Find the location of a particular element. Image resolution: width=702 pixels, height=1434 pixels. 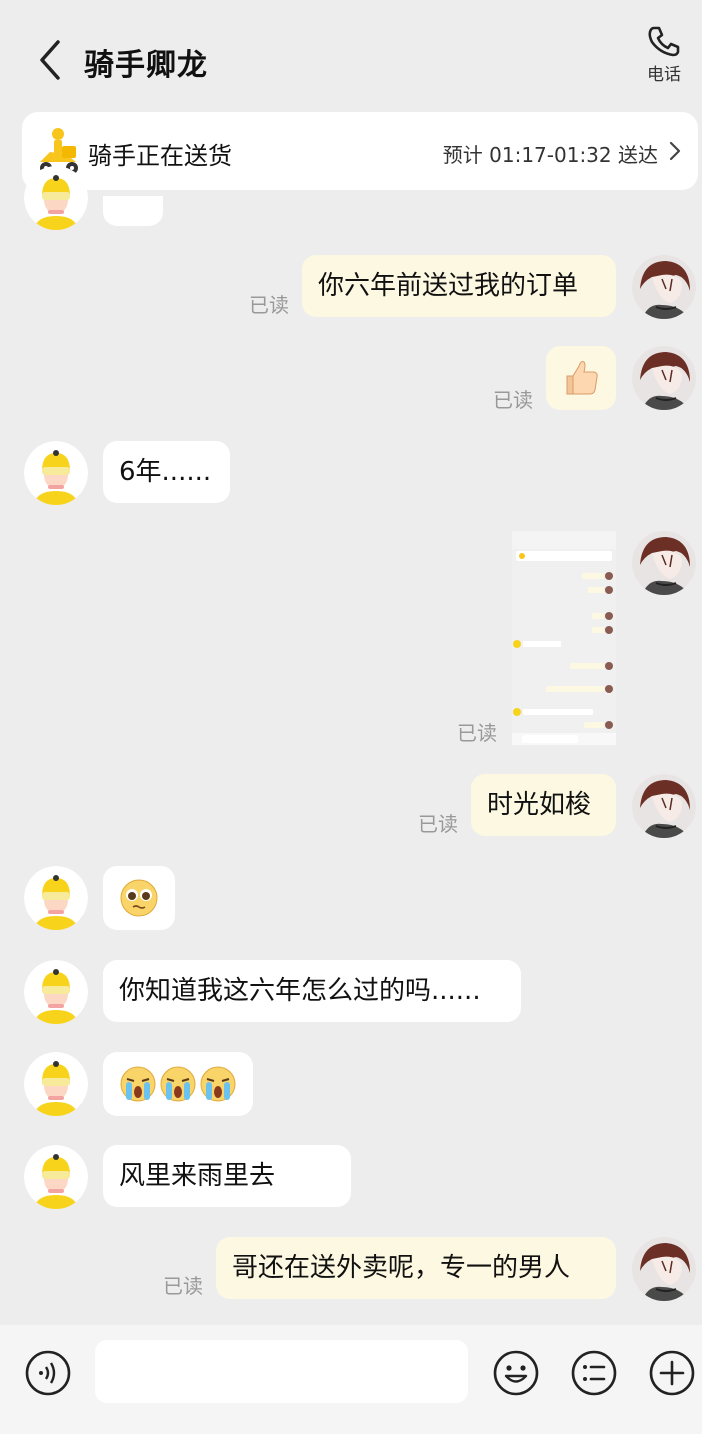

message-text: 哥还在送外卖呢，专一的男人 is located at coordinates (401, 1268).